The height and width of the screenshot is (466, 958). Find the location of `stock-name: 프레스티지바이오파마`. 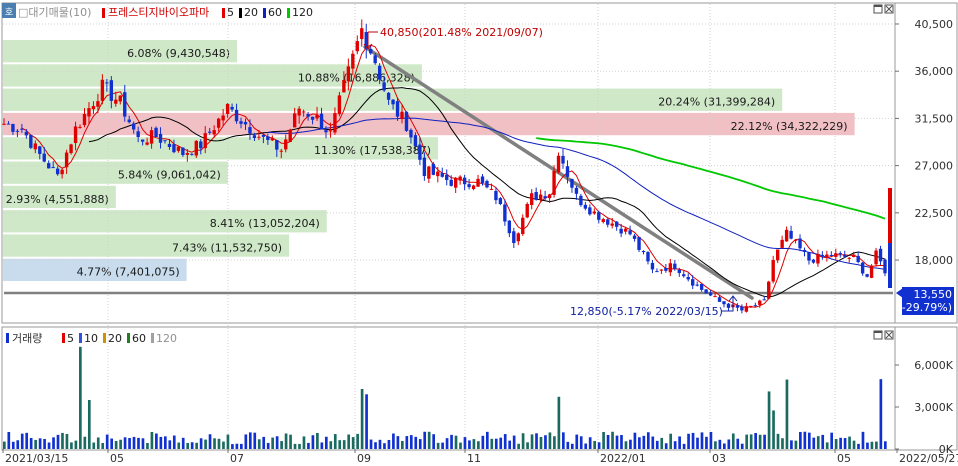

stock-name: 프레스티지바이오파마 is located at coordinates (158, 12).